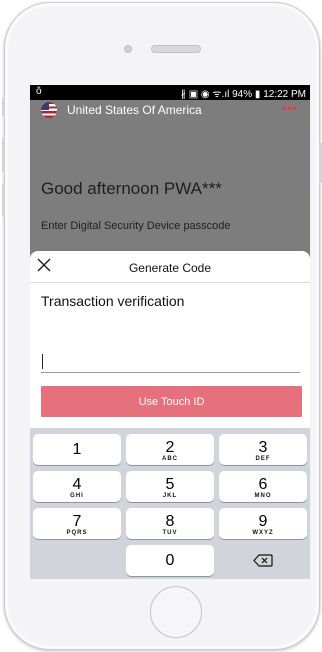 This screenshot has width=322, height=652. I want to click on us-flag-icon, so click(49, 110).